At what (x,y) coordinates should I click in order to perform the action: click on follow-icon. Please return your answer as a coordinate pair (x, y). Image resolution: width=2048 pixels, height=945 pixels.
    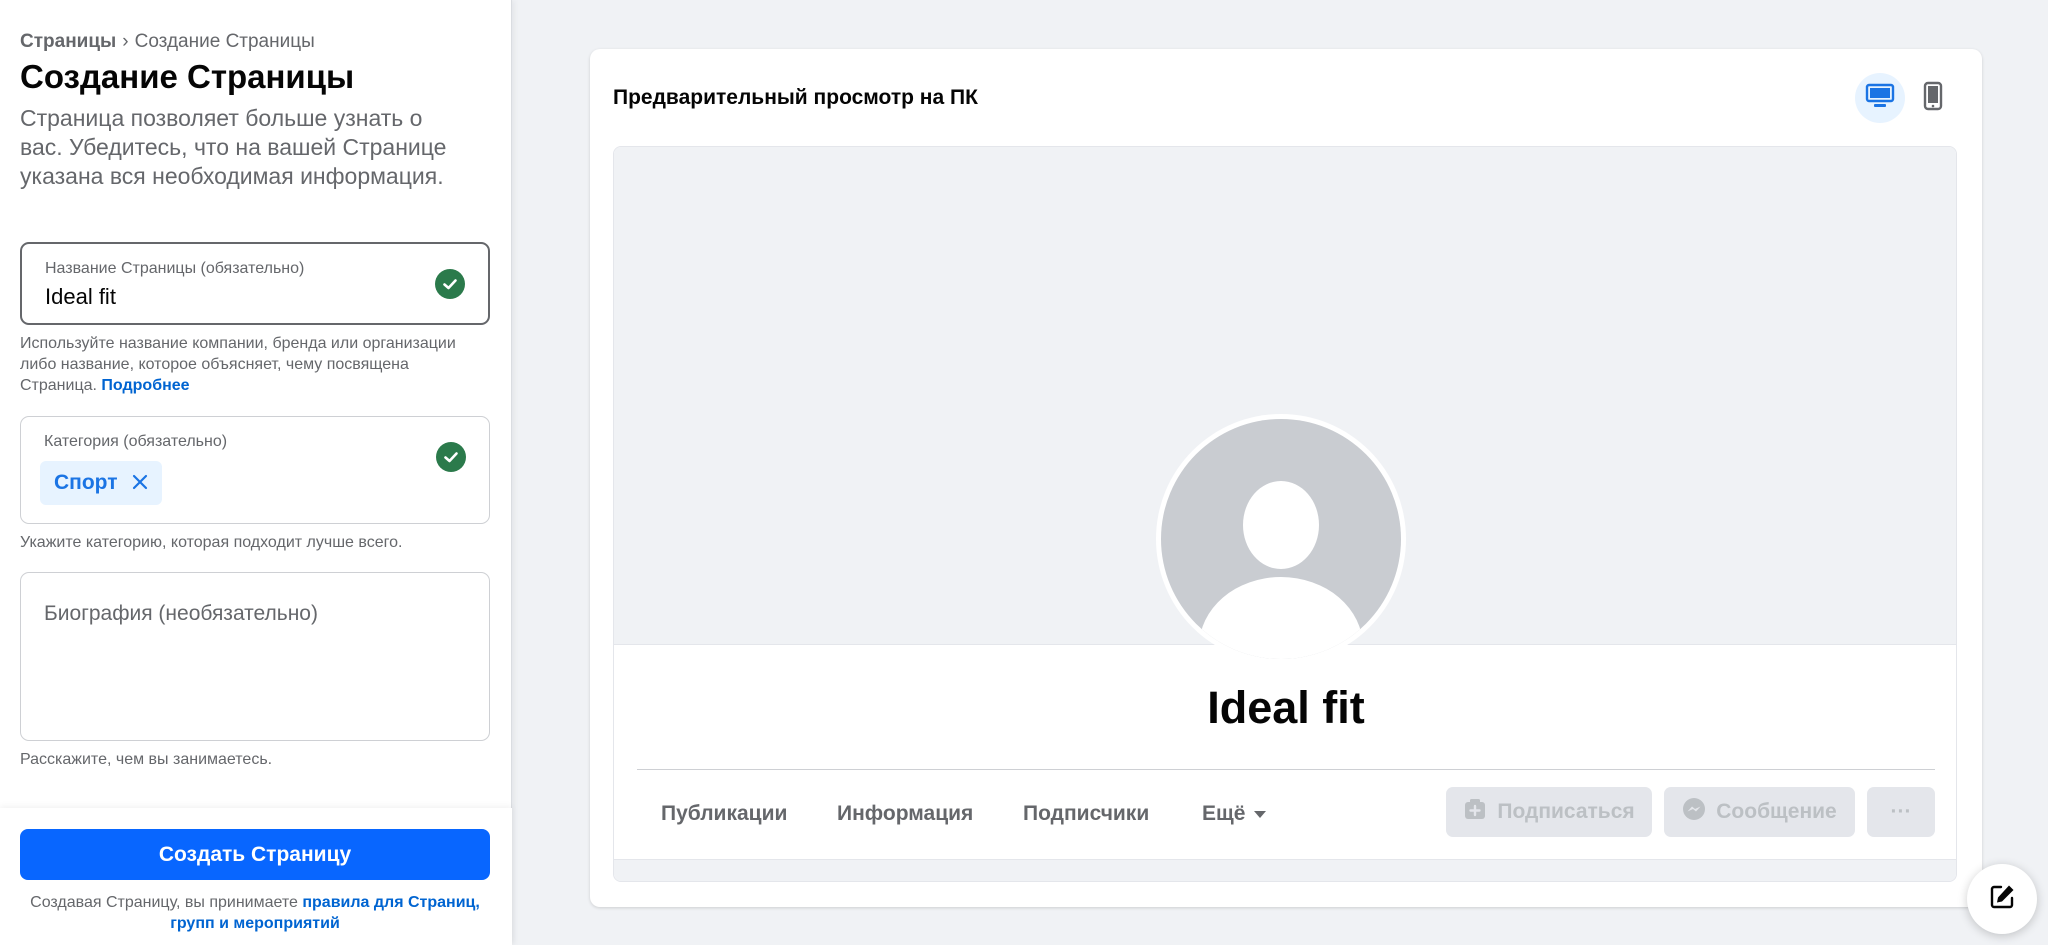
    Looking at the image, I should click on (1475, 812).